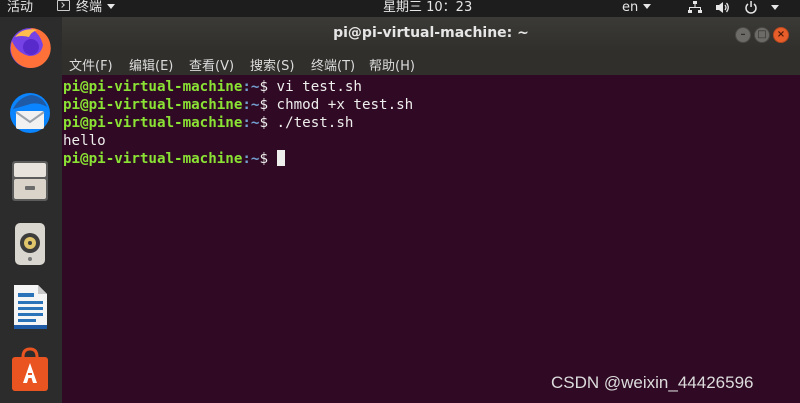 This screenshot has height=403, width=800. What do you see at coordinates (723, 7) in the screenshot?
I see `volume-icon` at bounding box center [723, 7].